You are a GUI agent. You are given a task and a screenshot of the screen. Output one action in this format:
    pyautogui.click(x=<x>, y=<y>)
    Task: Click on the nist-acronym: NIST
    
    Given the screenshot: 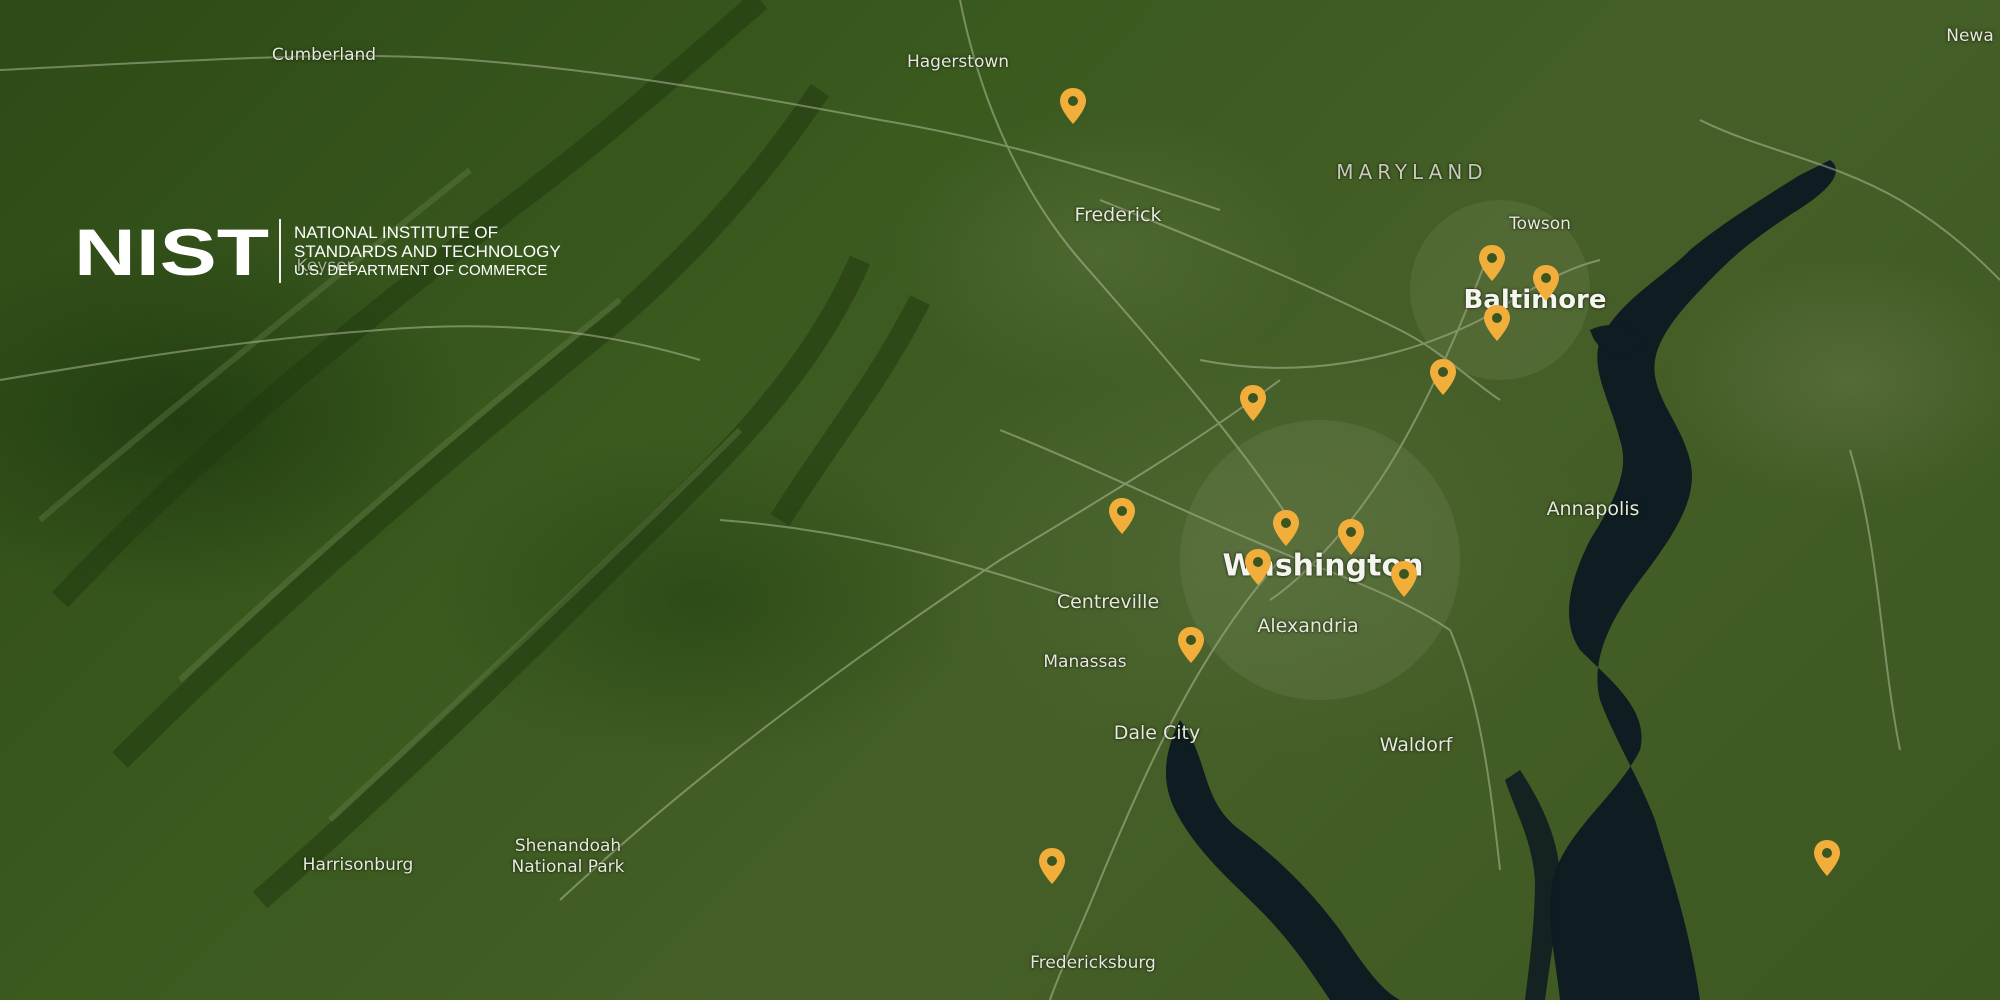 What is the action you would take?
    pyautogui.click(x=171, y=251)
    